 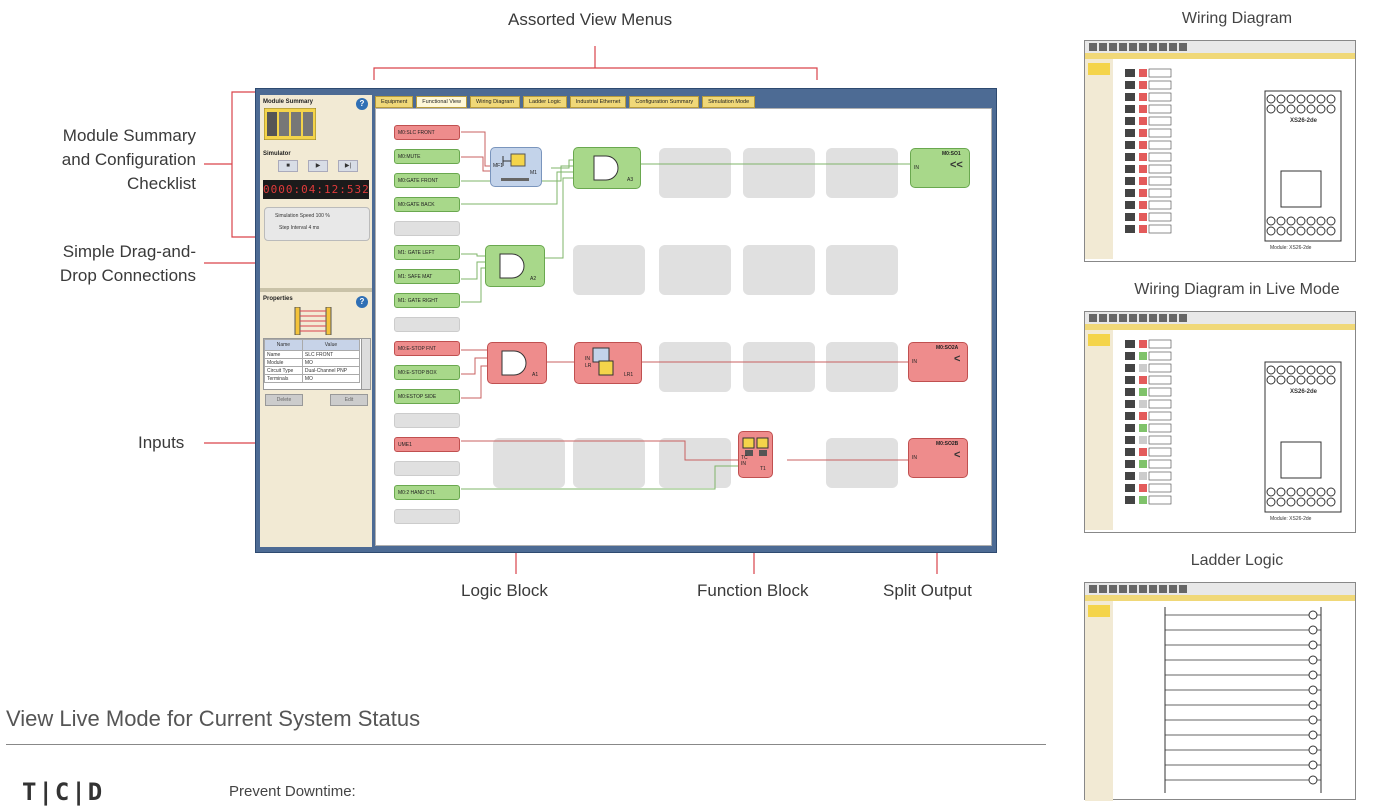 What do you see at coordinates (427, 372) in the screenshot?
I see `input-block: M0:E-STOP BOX` at bounding box center [427, 372].